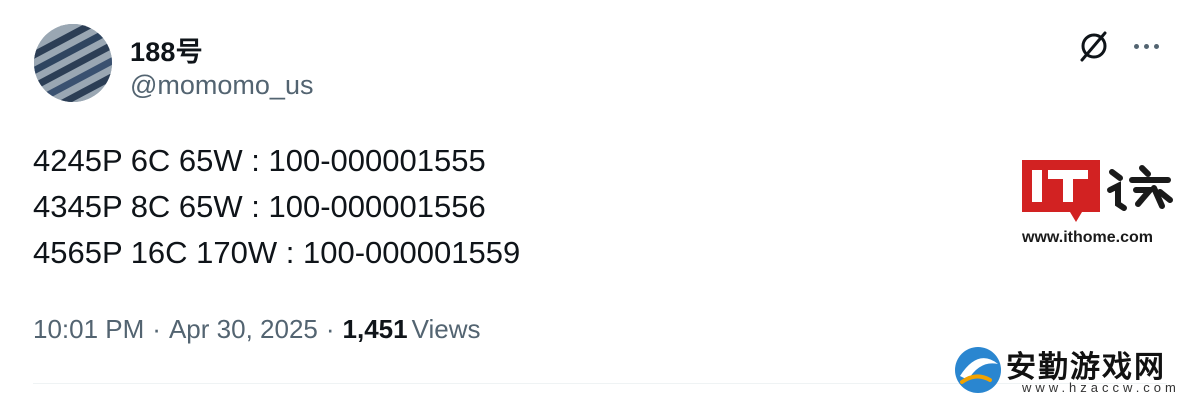  I want to click on grok-slashed-circle-icon, so click(1093, 46).